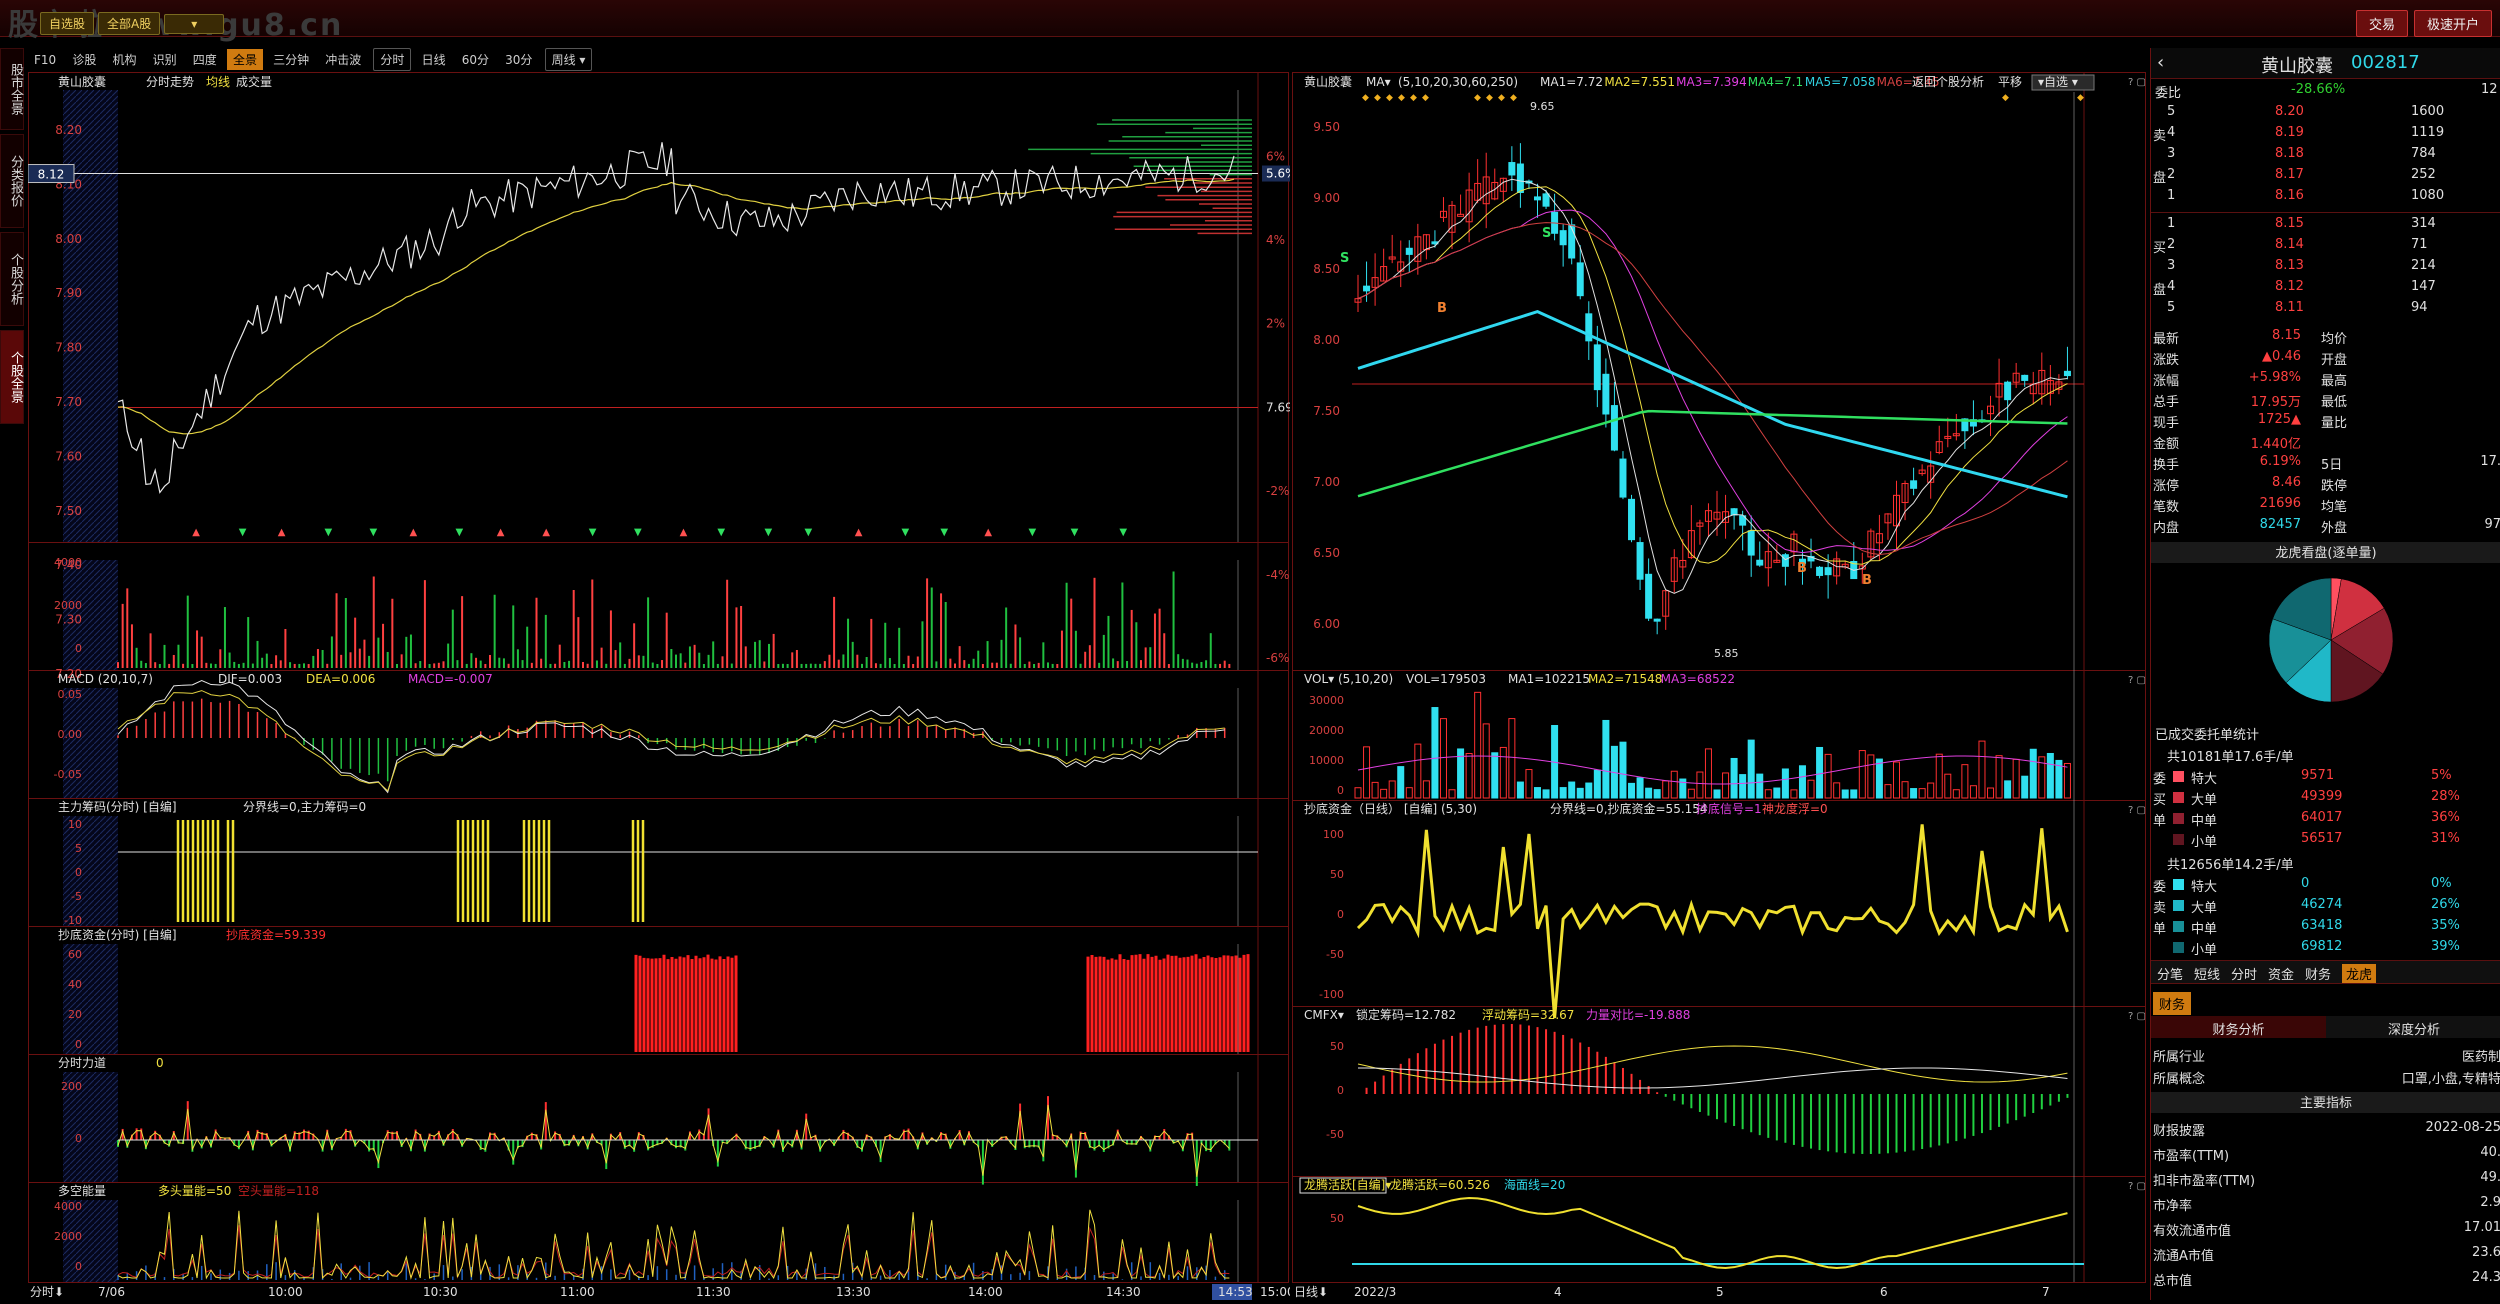 The height and width of the screenshot is (1304, 2500). What do you see at coordinates (2207, 735) in the screenshot?
I see `order-title-row: 已成交委托单统计` at bounding box center [2207, 735].